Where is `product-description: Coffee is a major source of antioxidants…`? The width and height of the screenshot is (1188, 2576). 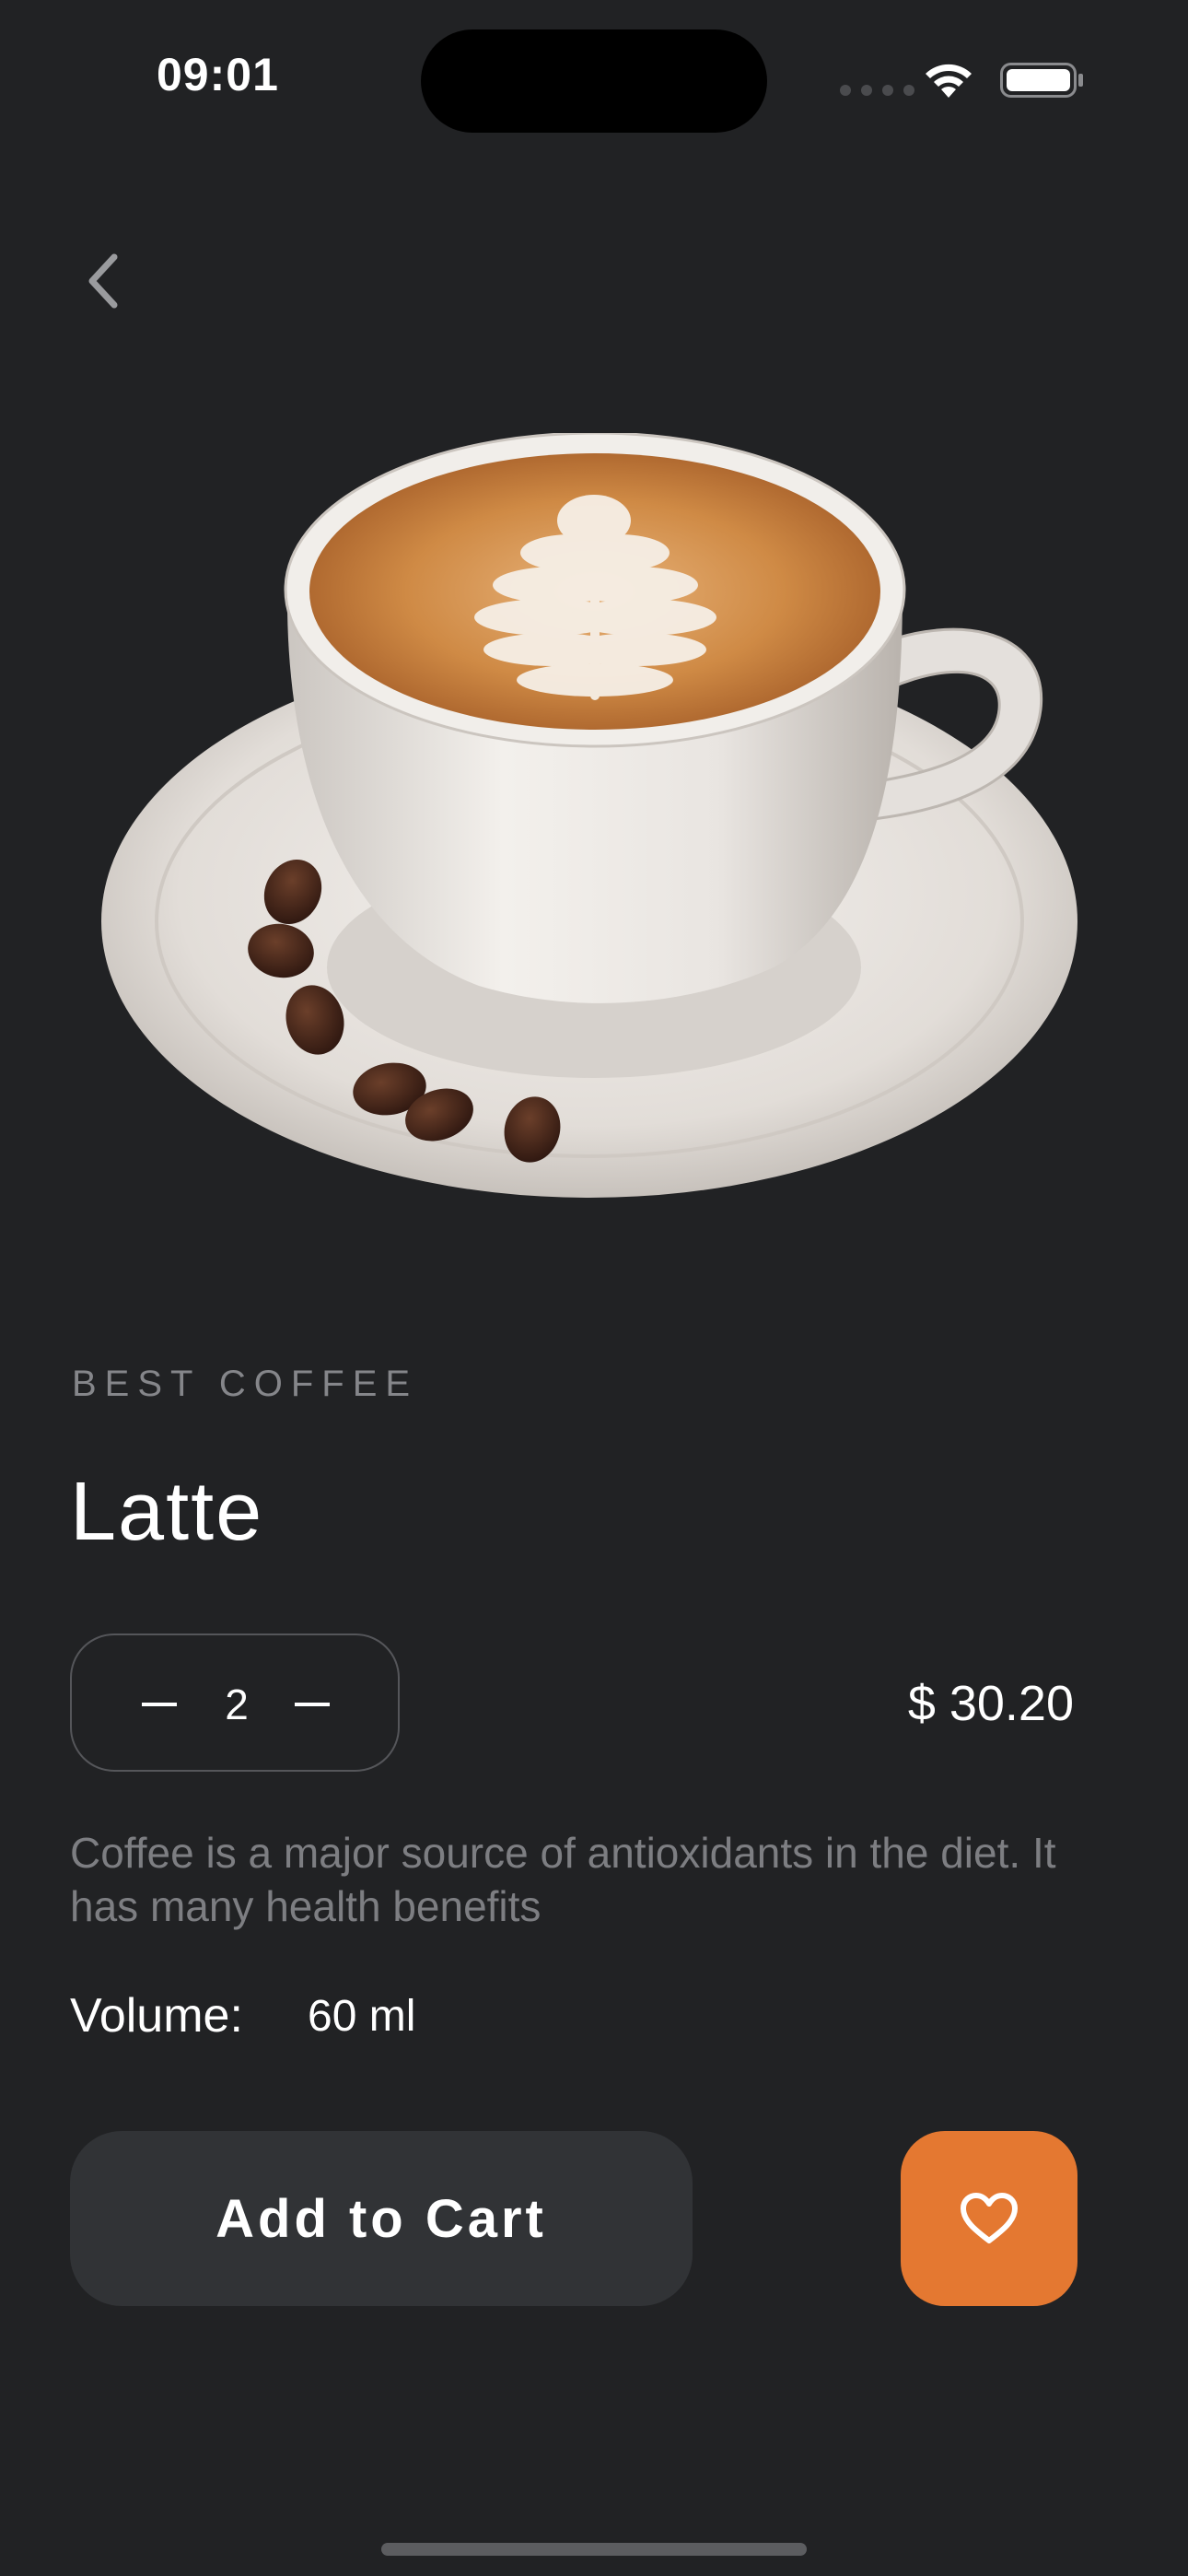 product-description: Coffee is a major source of antioxidants… is located at coordinates (563, 1879).